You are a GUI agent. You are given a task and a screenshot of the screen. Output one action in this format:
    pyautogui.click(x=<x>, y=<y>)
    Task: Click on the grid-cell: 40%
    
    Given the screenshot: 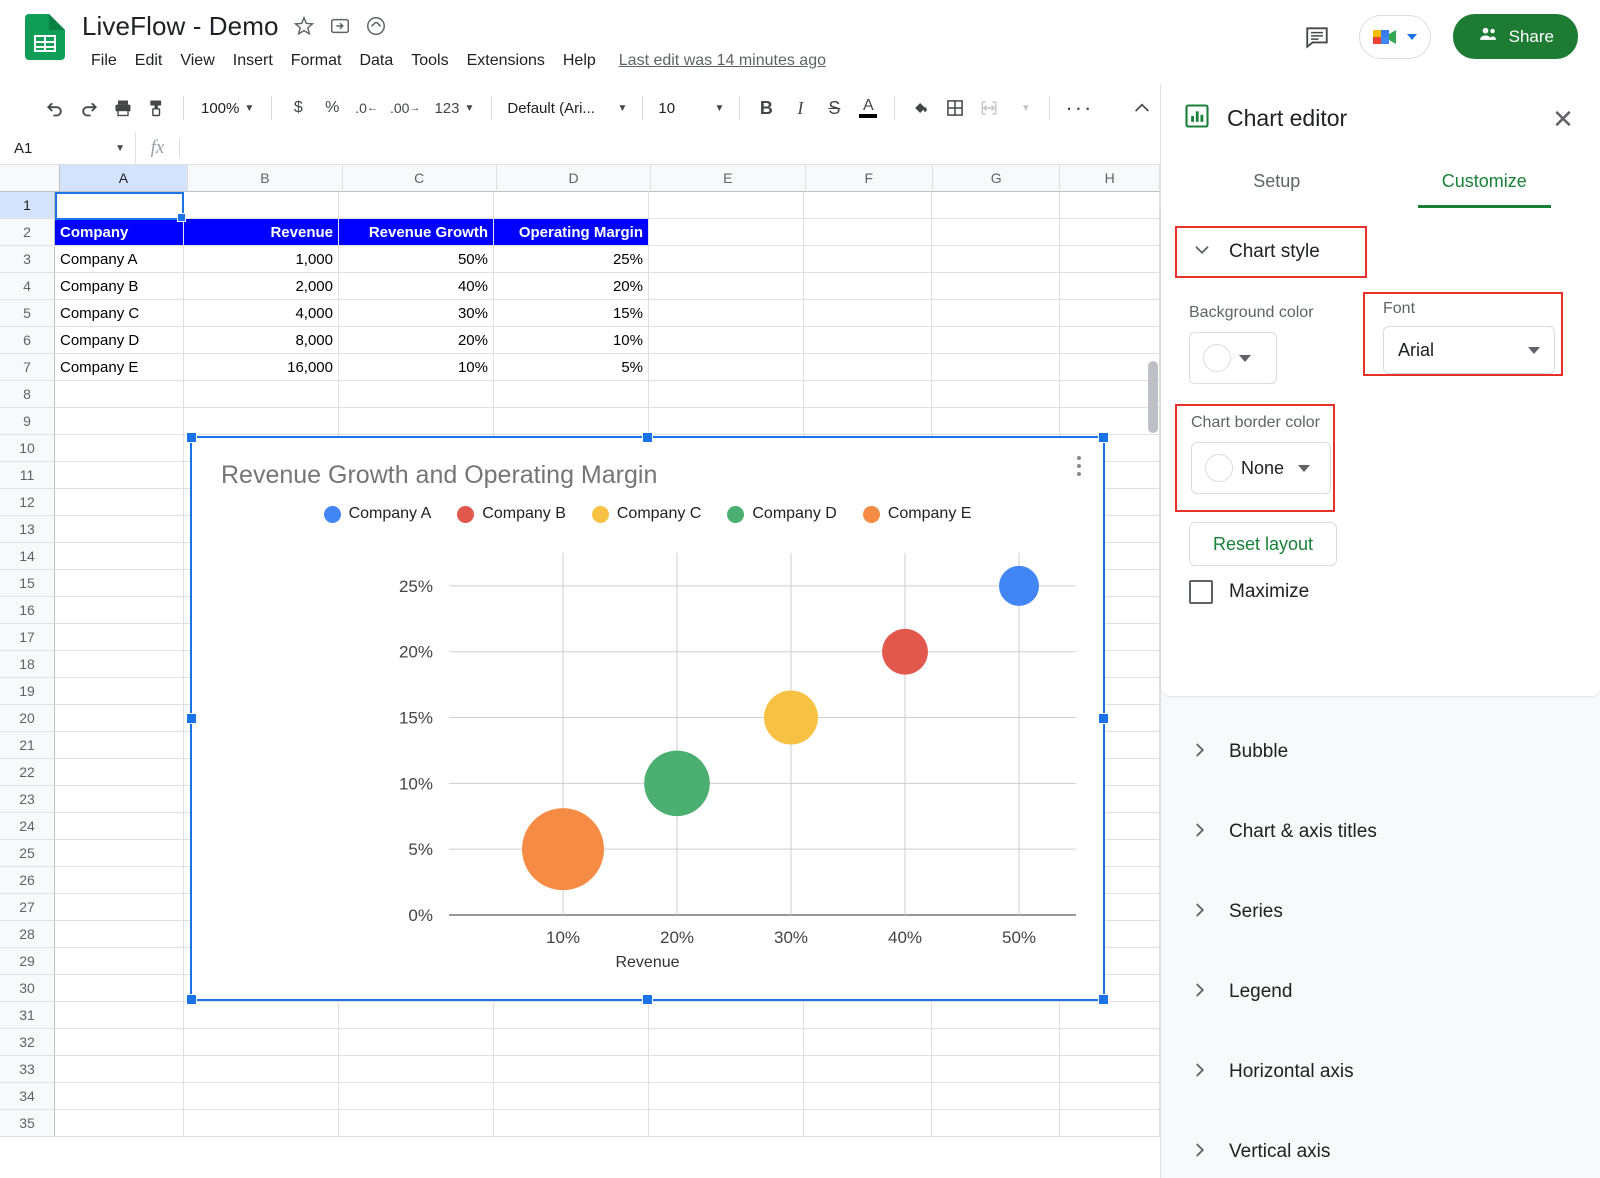 What is the action you would take?
    pyautogui.click(x=416, y=286)
    